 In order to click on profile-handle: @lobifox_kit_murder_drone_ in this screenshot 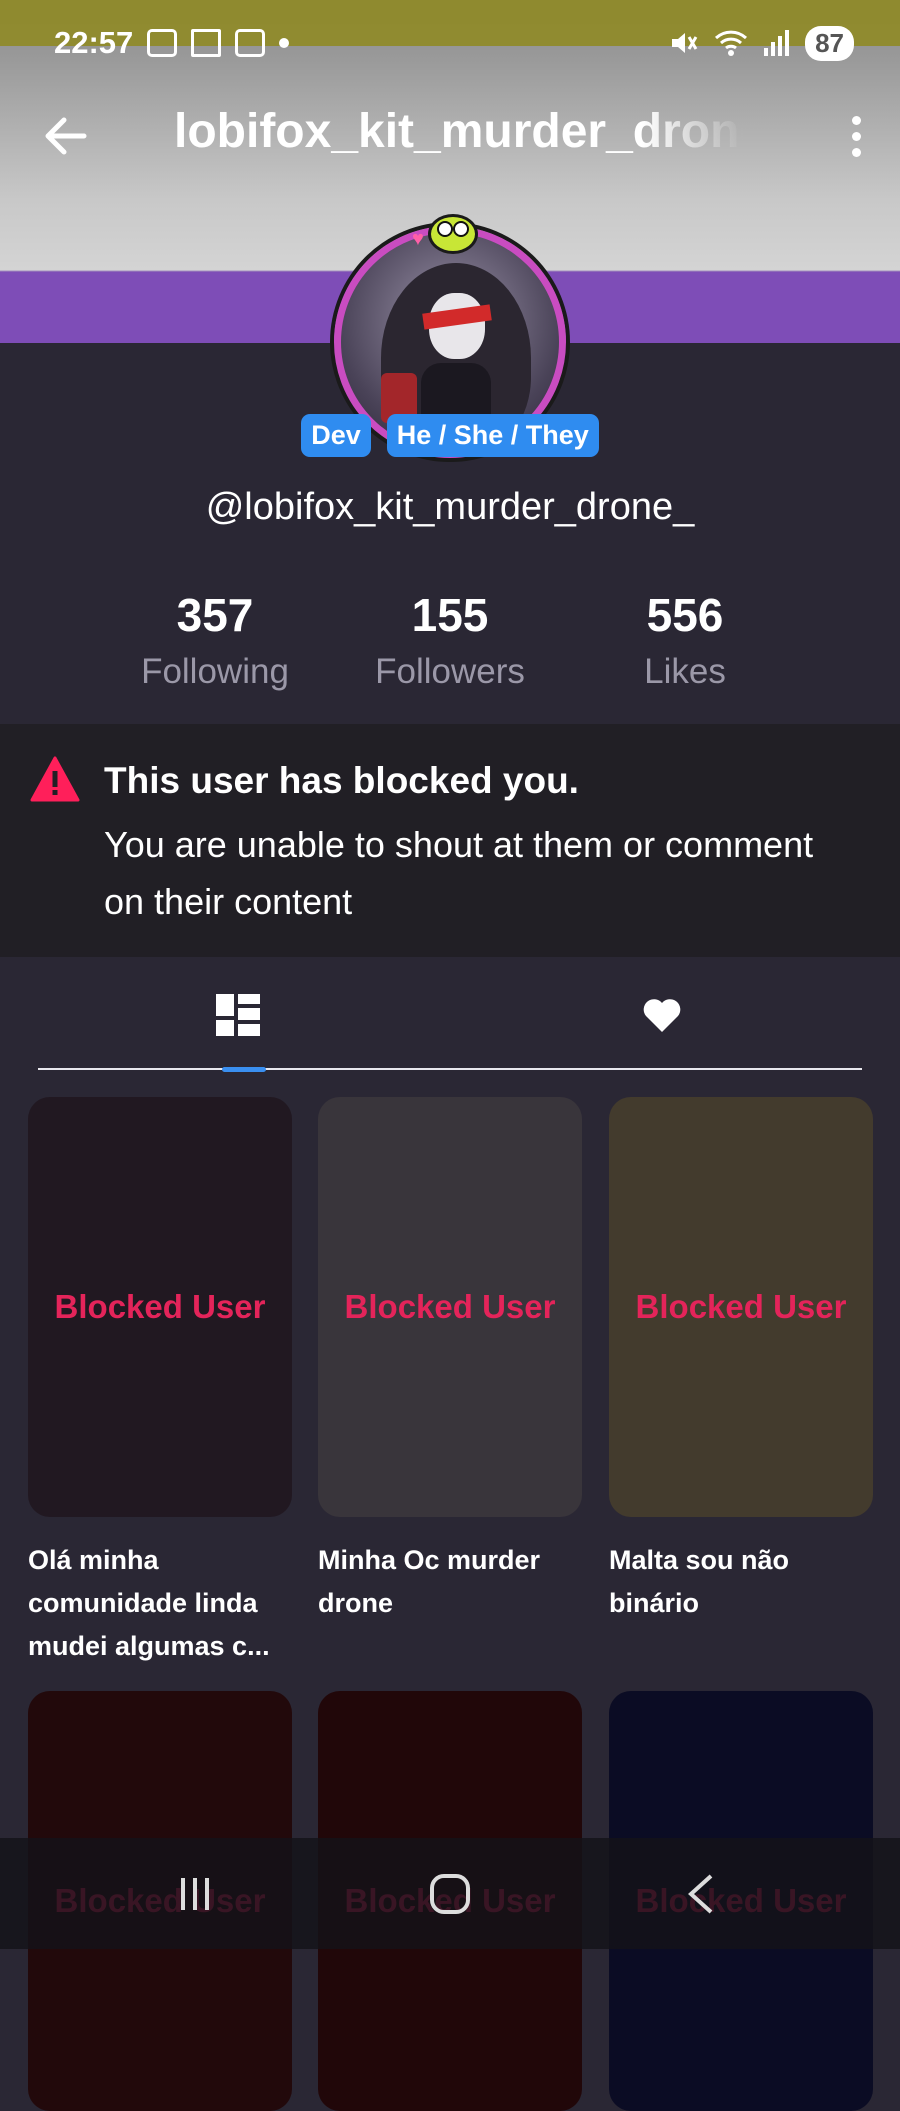, I will do `click(450, 507)`.